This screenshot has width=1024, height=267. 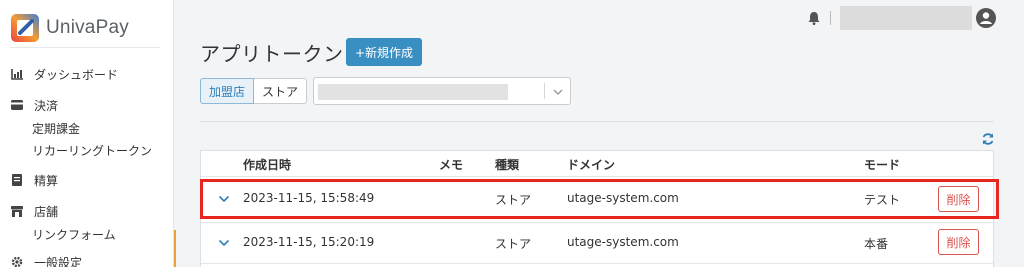 What do you see at coordinates (267, 165) in the screenshot?
I see `column-header-created: 作成日時` at bounding box center [267, 165].